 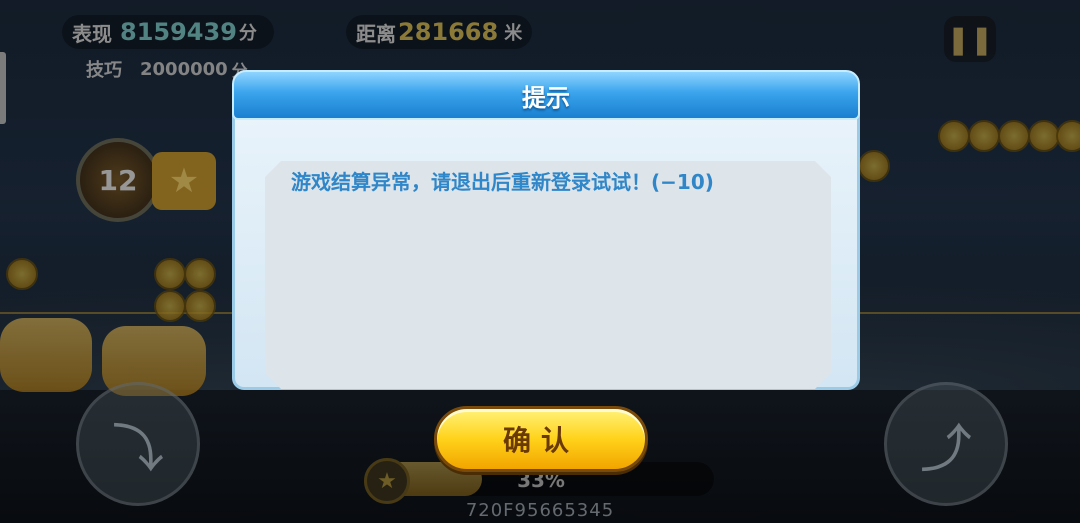 What do you see at coordinates (546, 97) in the screenshot?
I see `dialog-title: 提示` at bounding box center [546, 97].